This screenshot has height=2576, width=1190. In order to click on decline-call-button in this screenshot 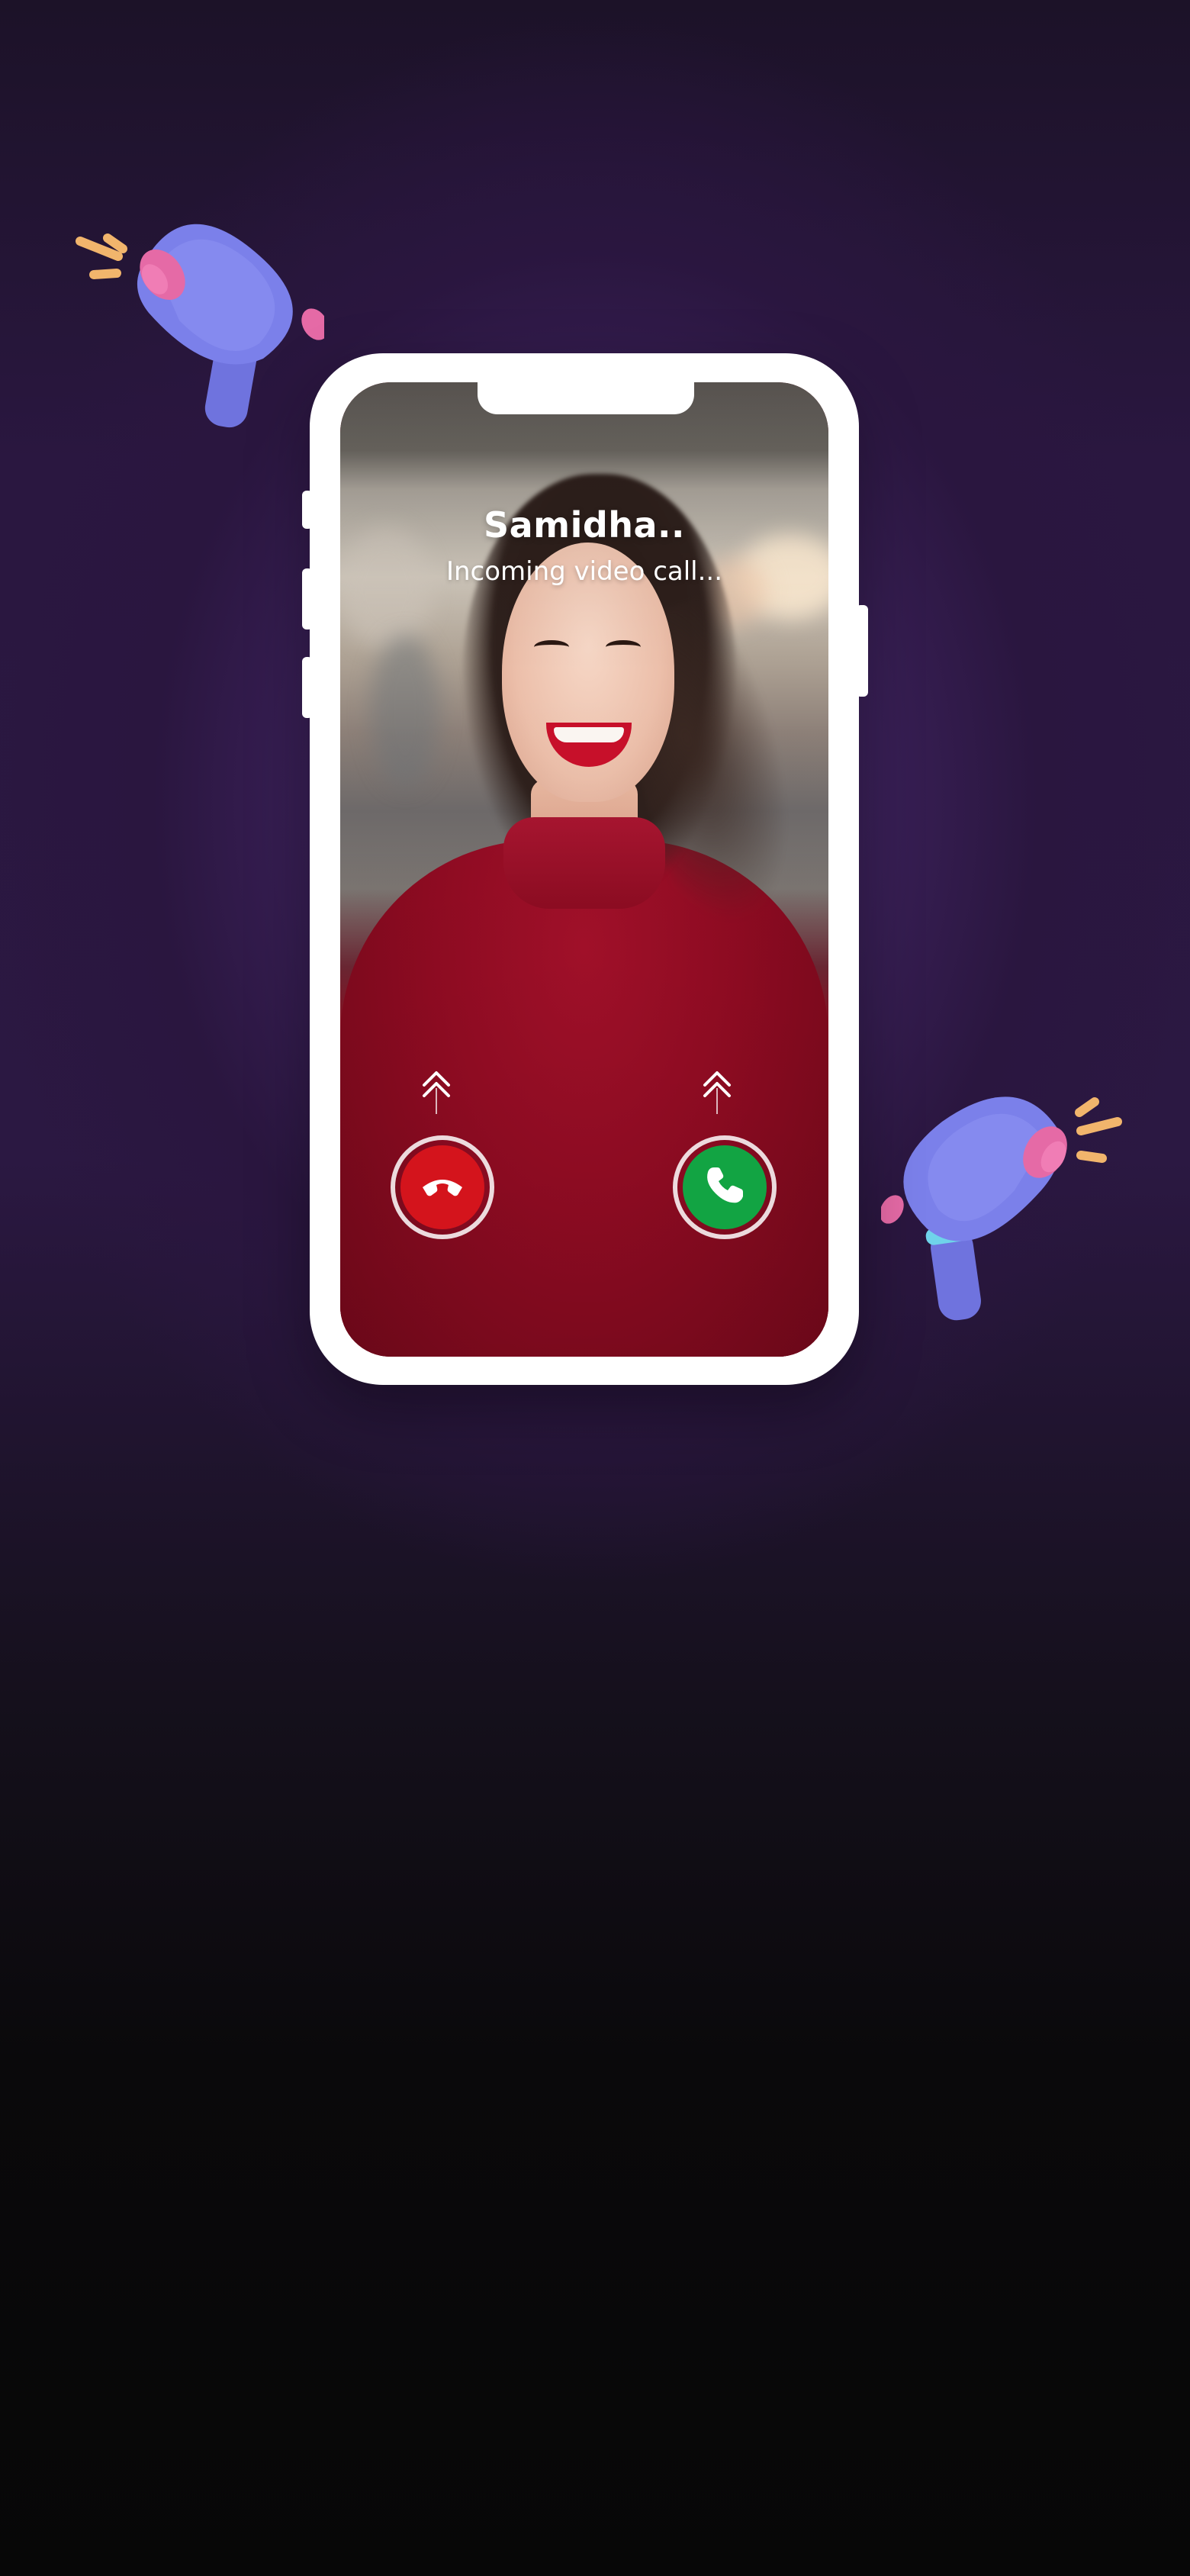, I will do `click(442, 1187)`.